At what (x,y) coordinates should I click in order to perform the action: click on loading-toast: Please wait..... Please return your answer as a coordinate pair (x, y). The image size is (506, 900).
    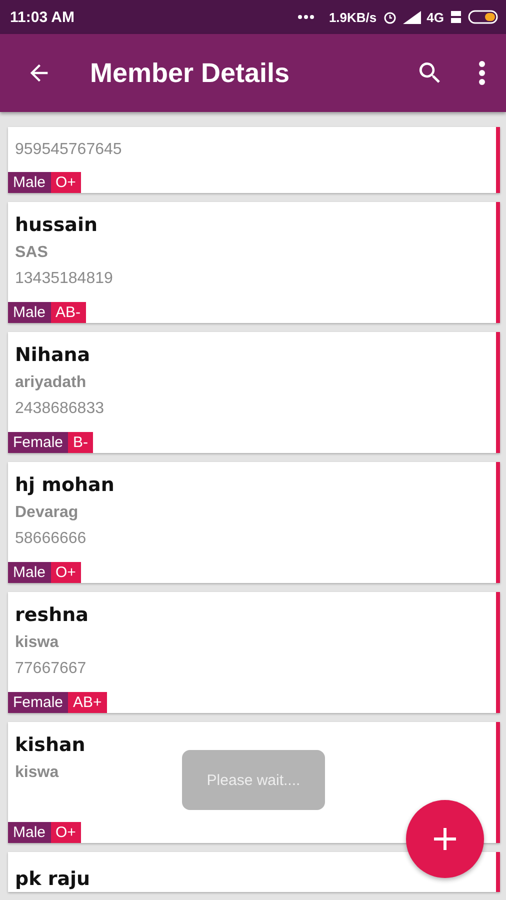
    Looking at the image, I should click on (253, 780).